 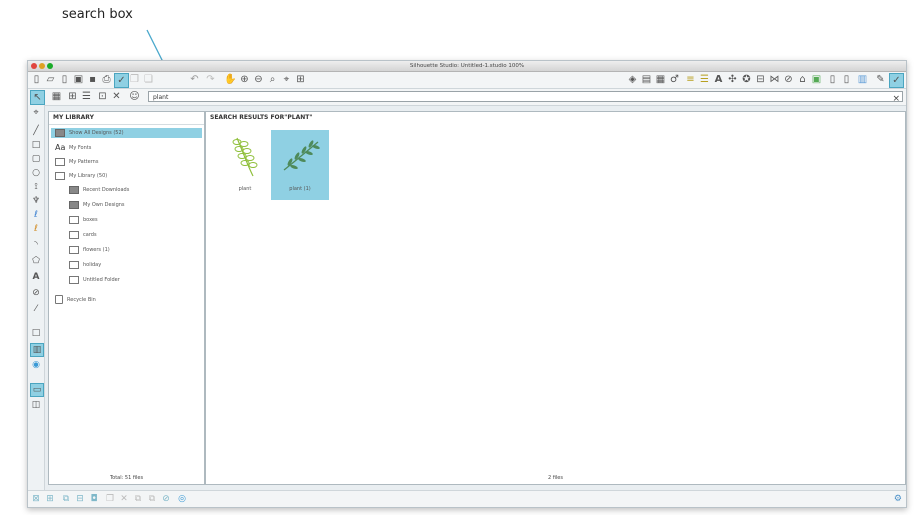 What do you see at coordinates (64, 79) in the screenshot?
I see `open-file-icon: ▯` at bounding box center [64, 79].